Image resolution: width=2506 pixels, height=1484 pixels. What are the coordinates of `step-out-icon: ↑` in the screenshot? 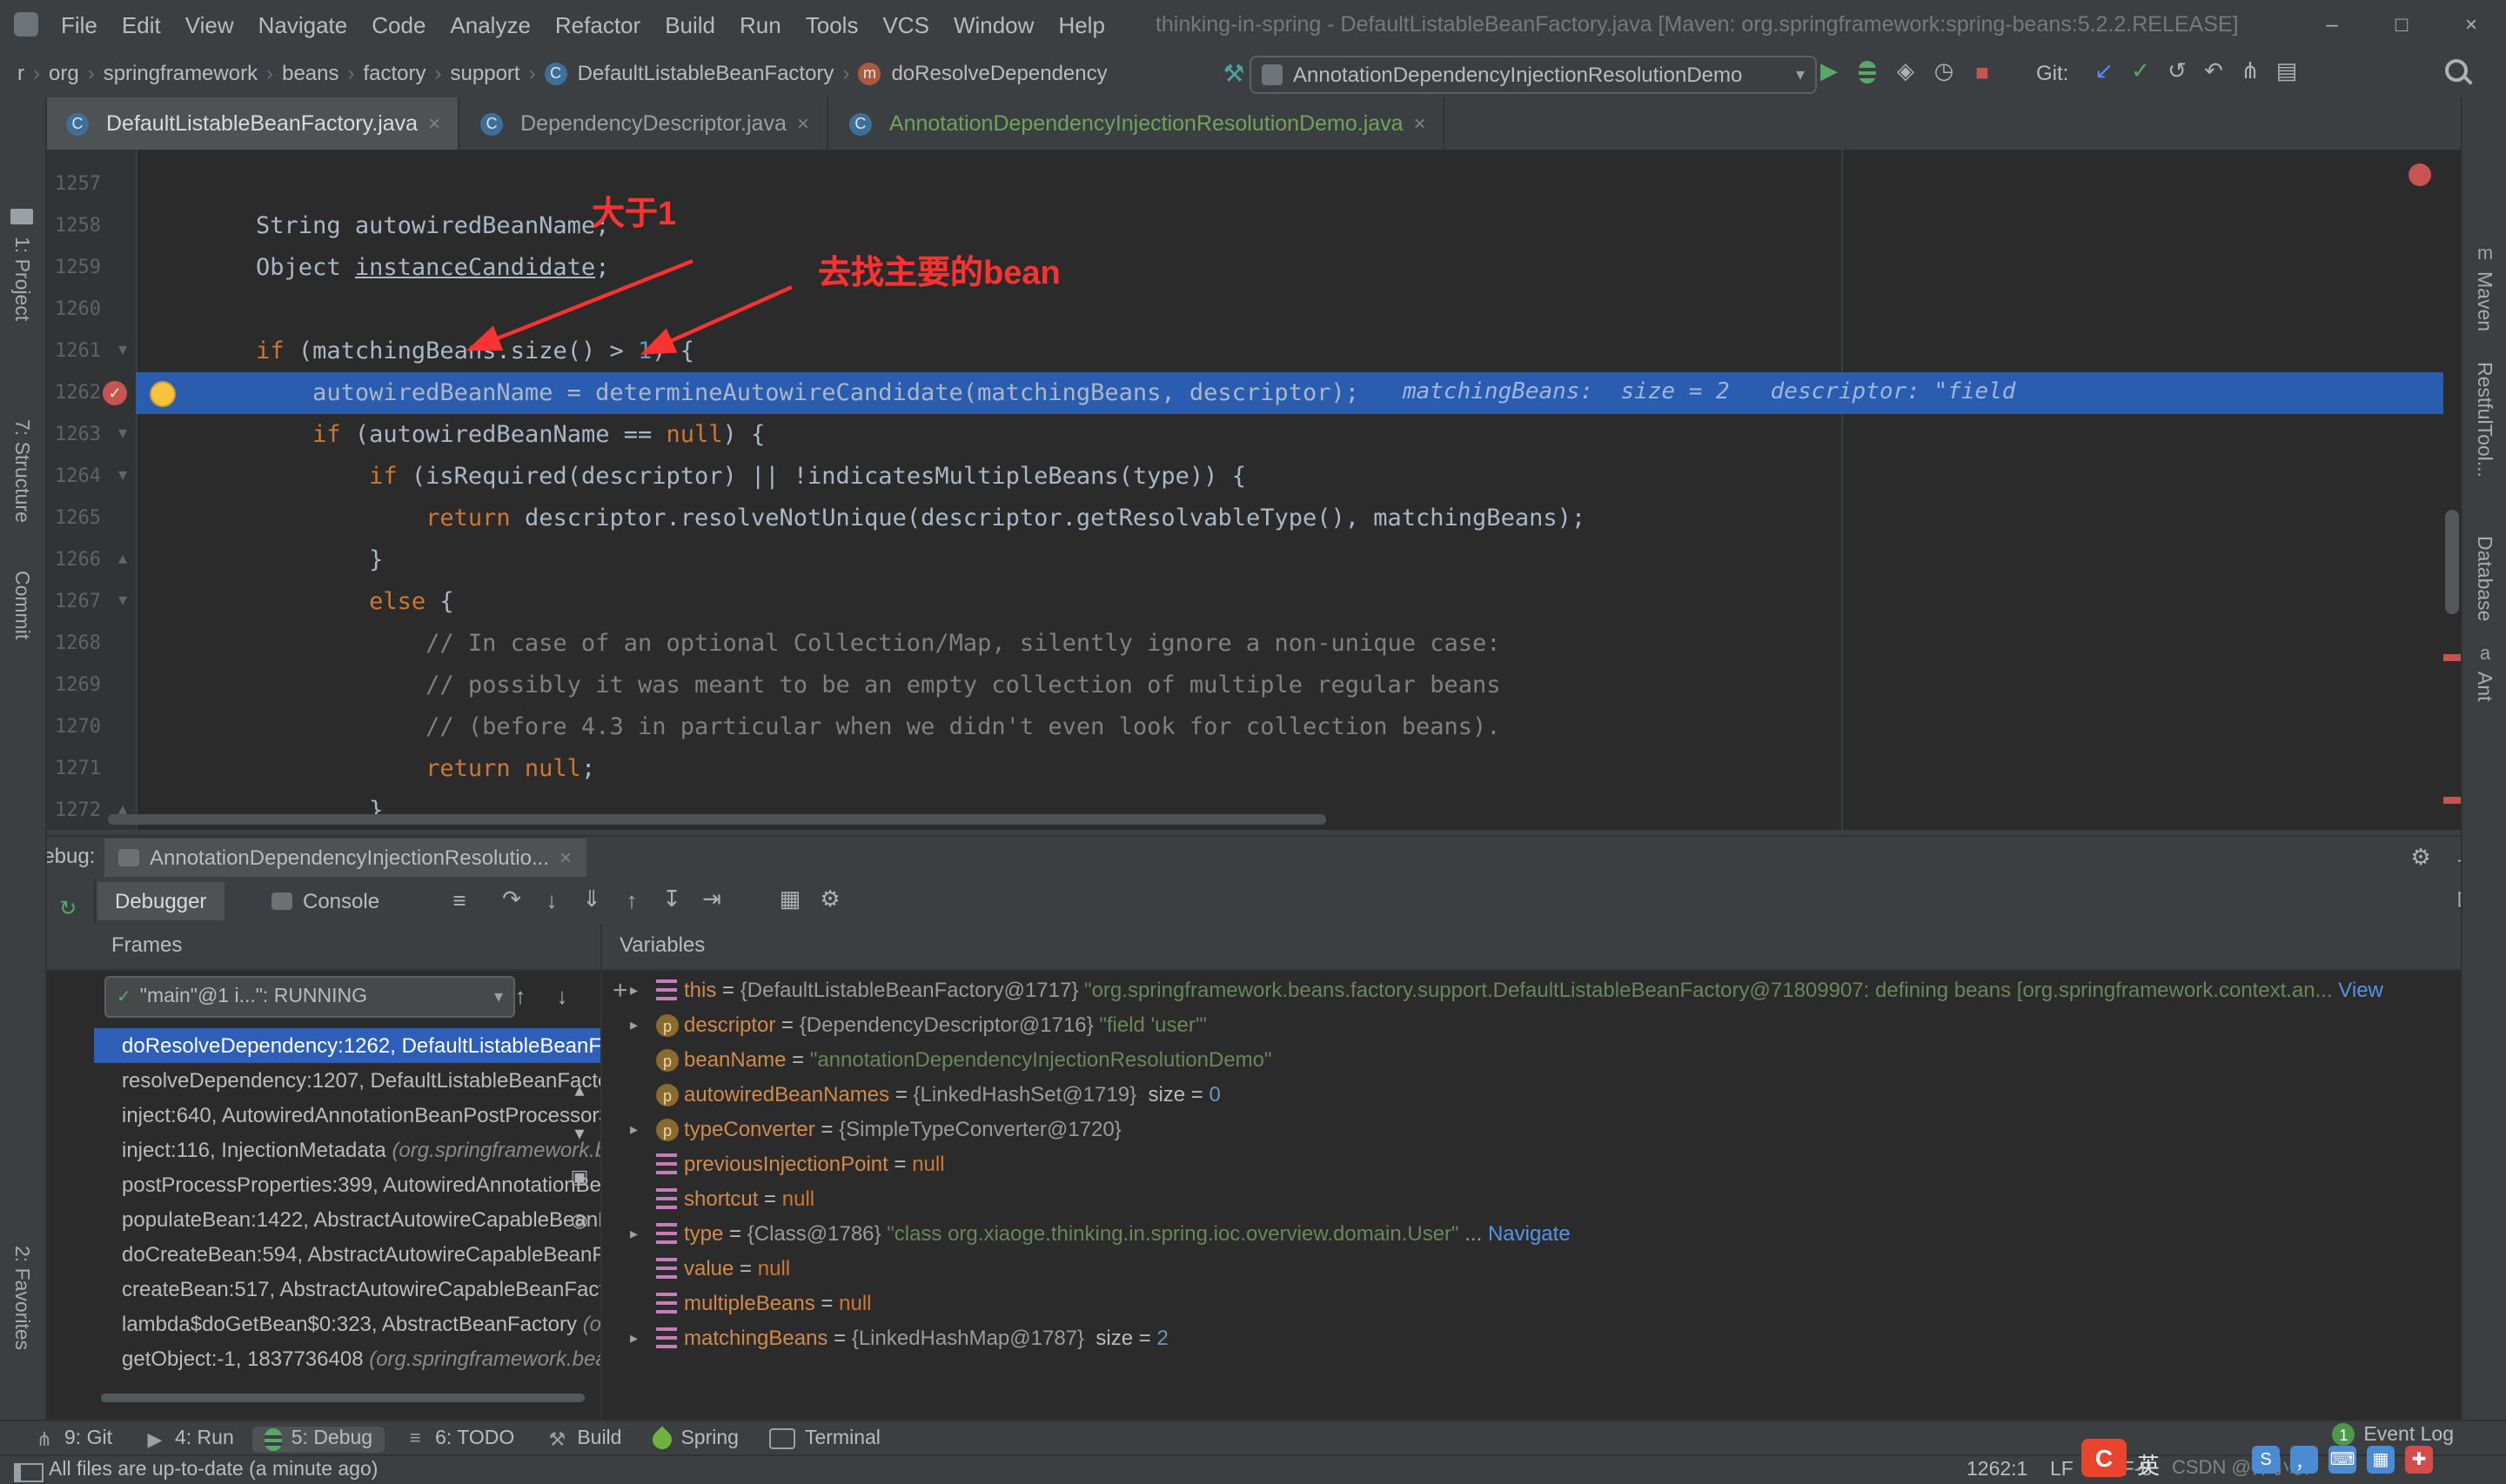 It's located at (631, 900).